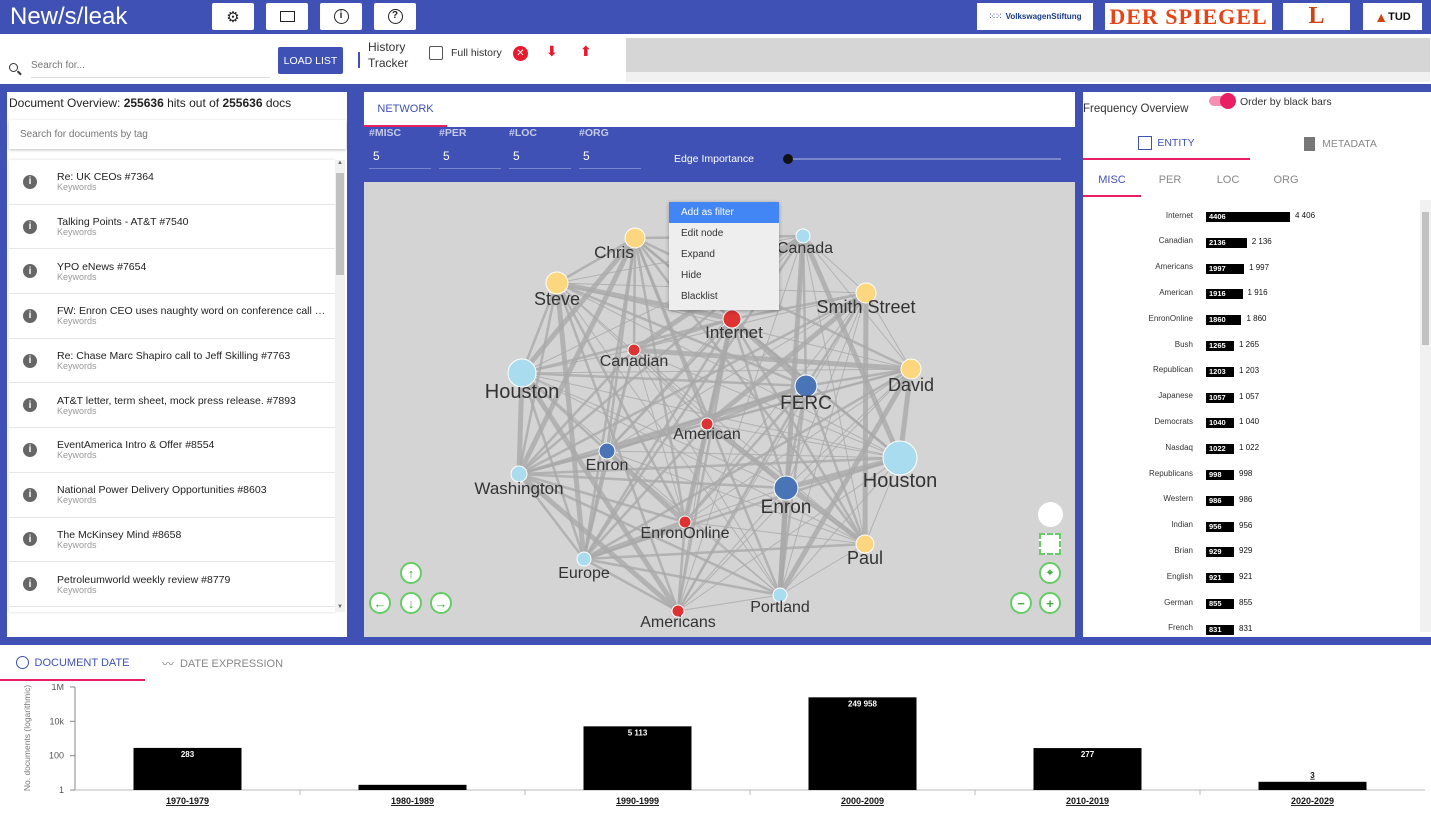 The height and width of the screenshot is (814, 1431). What do you see at coordinates (1220, 346) in the screenshot?
I see `frequency-bar: 1265` at bounding box center [1220, 346].